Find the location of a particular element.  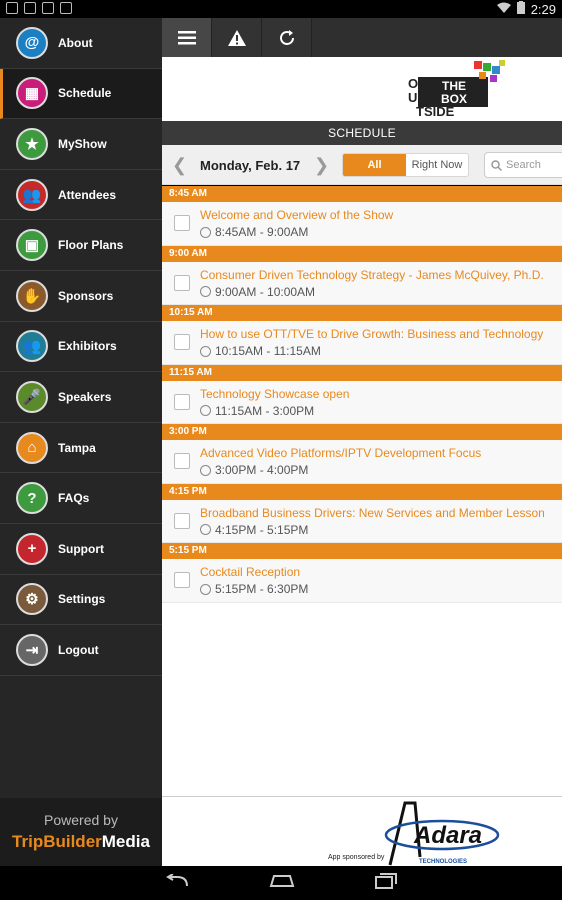

sidebar-item-label: Support is located at coordinates (81, 548).